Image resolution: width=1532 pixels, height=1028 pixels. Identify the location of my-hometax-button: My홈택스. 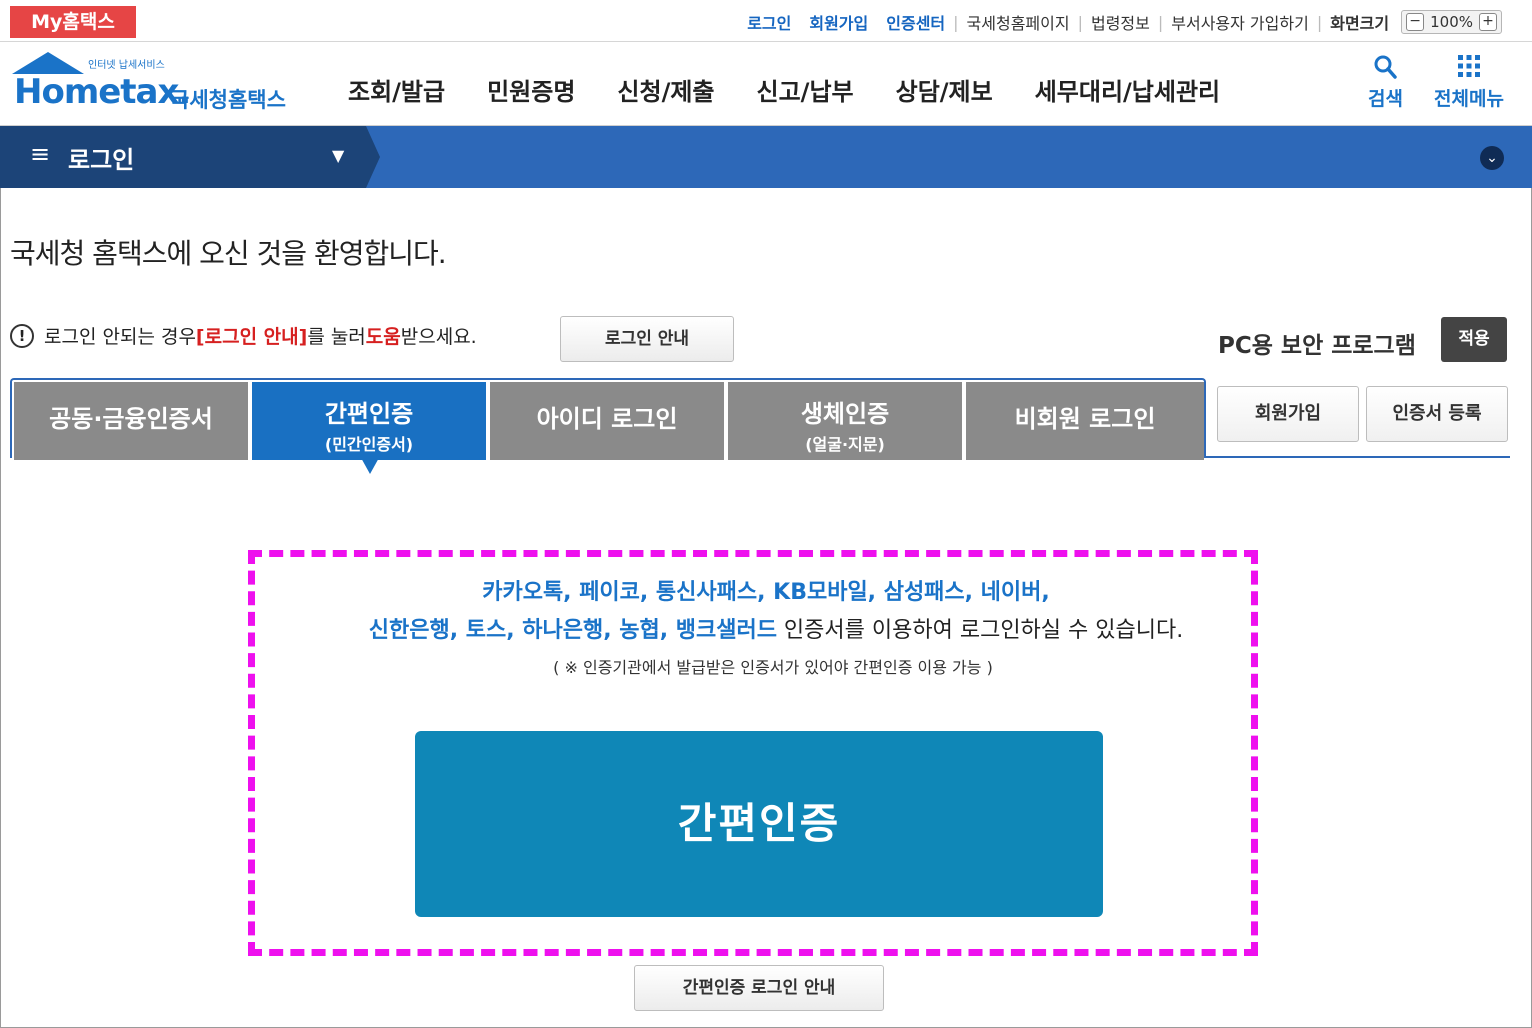
(73, 22).